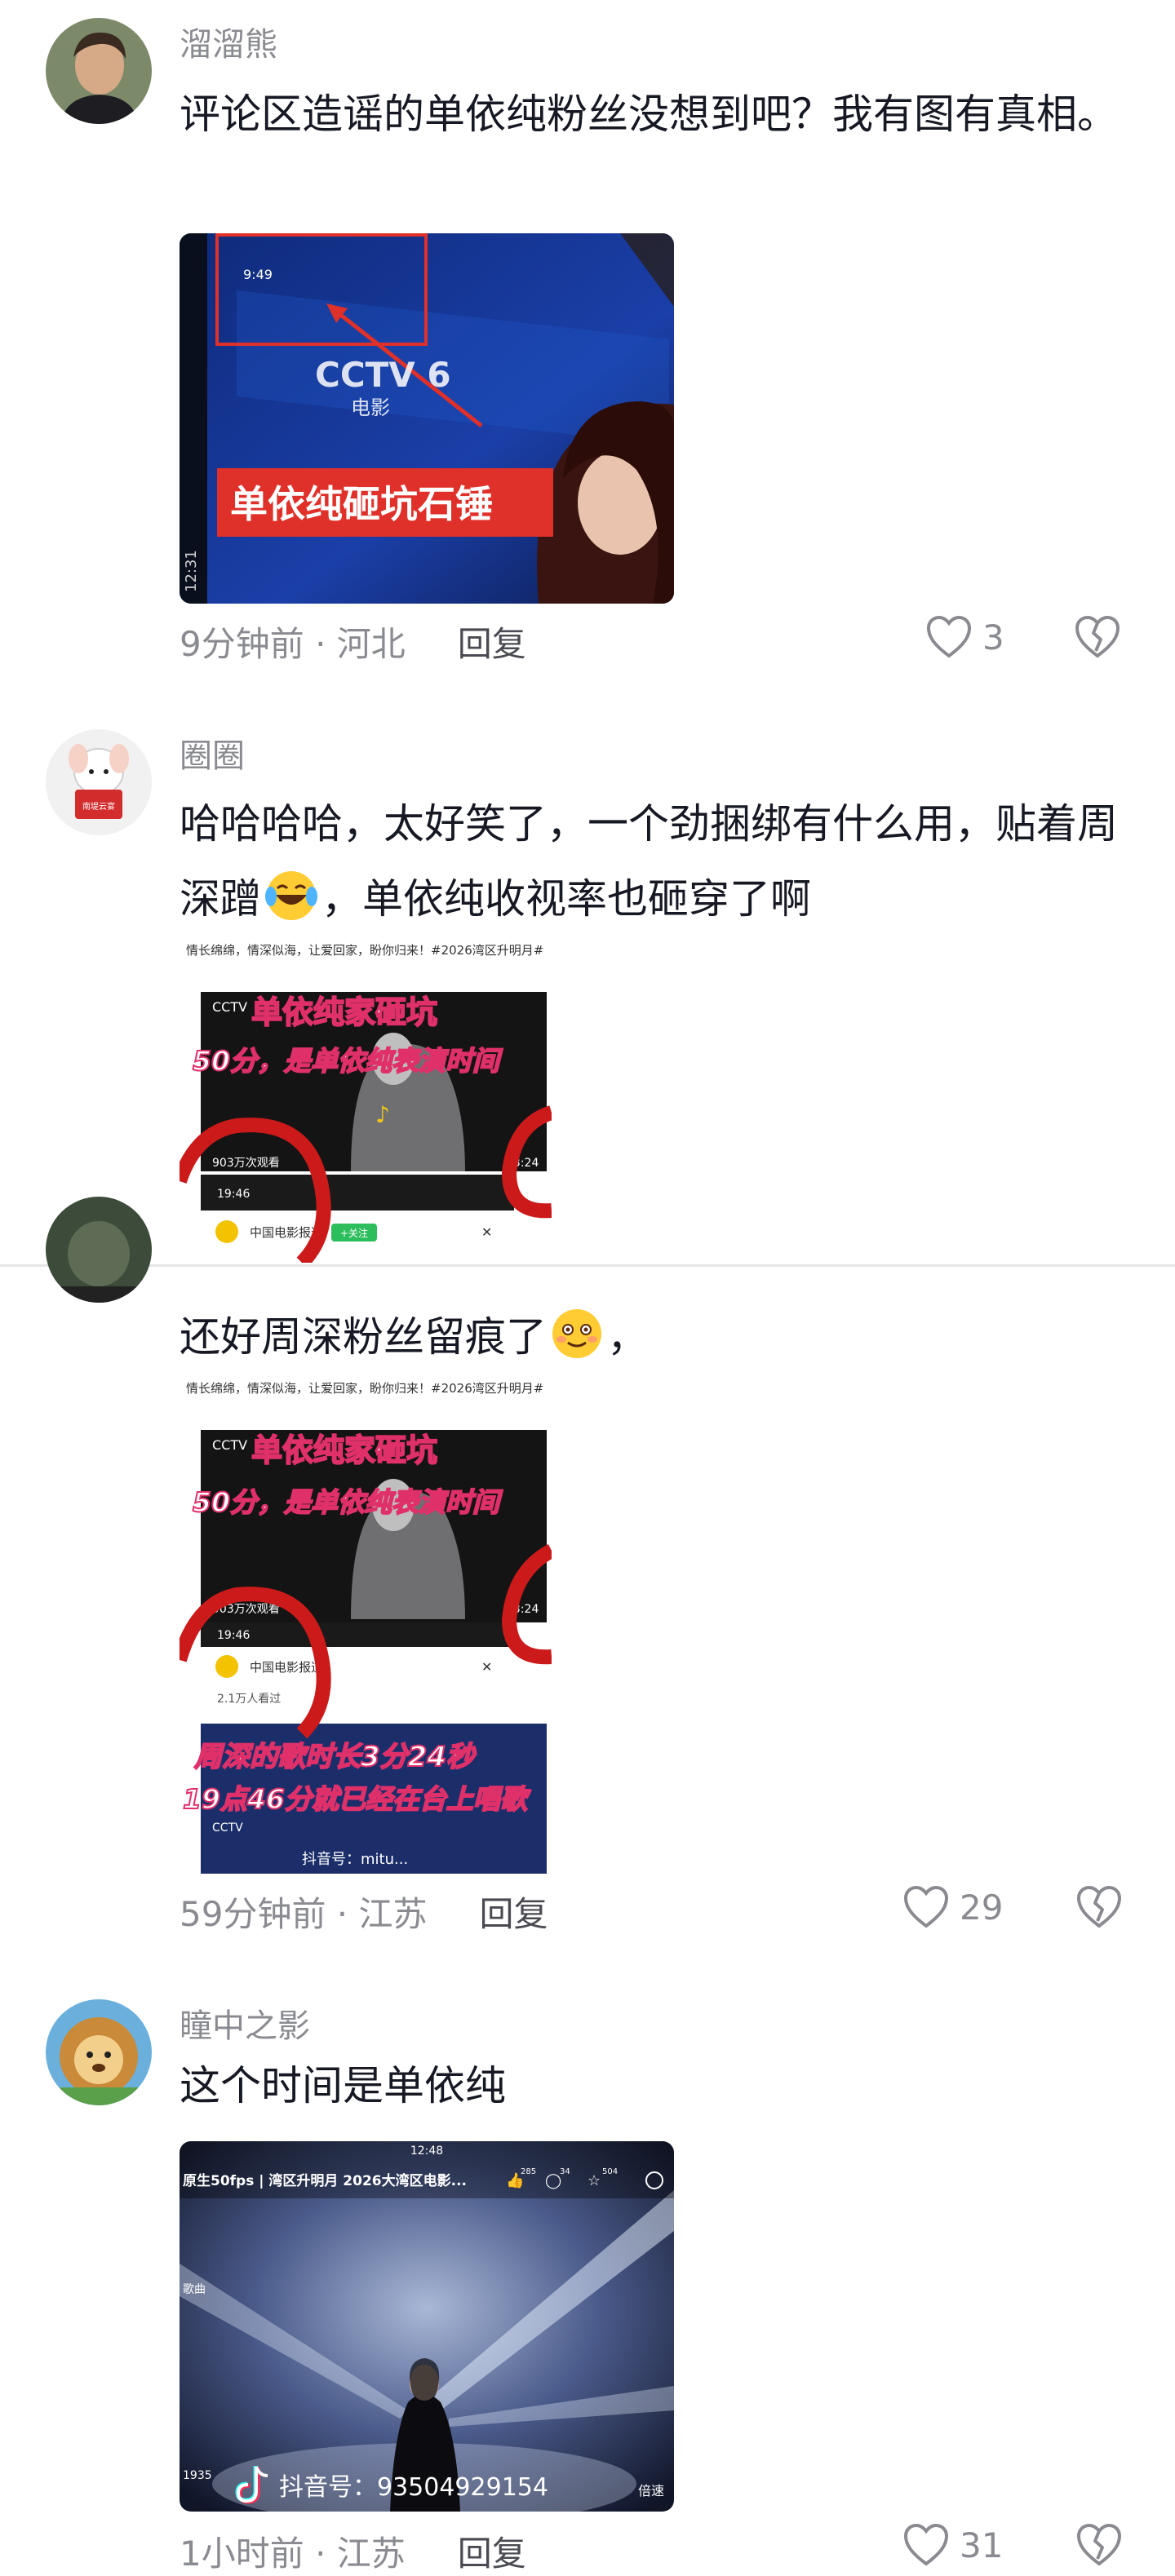 This screenshot has width=1175, height=2576. I want to click on side-time: 12:31, so click(191, 571).